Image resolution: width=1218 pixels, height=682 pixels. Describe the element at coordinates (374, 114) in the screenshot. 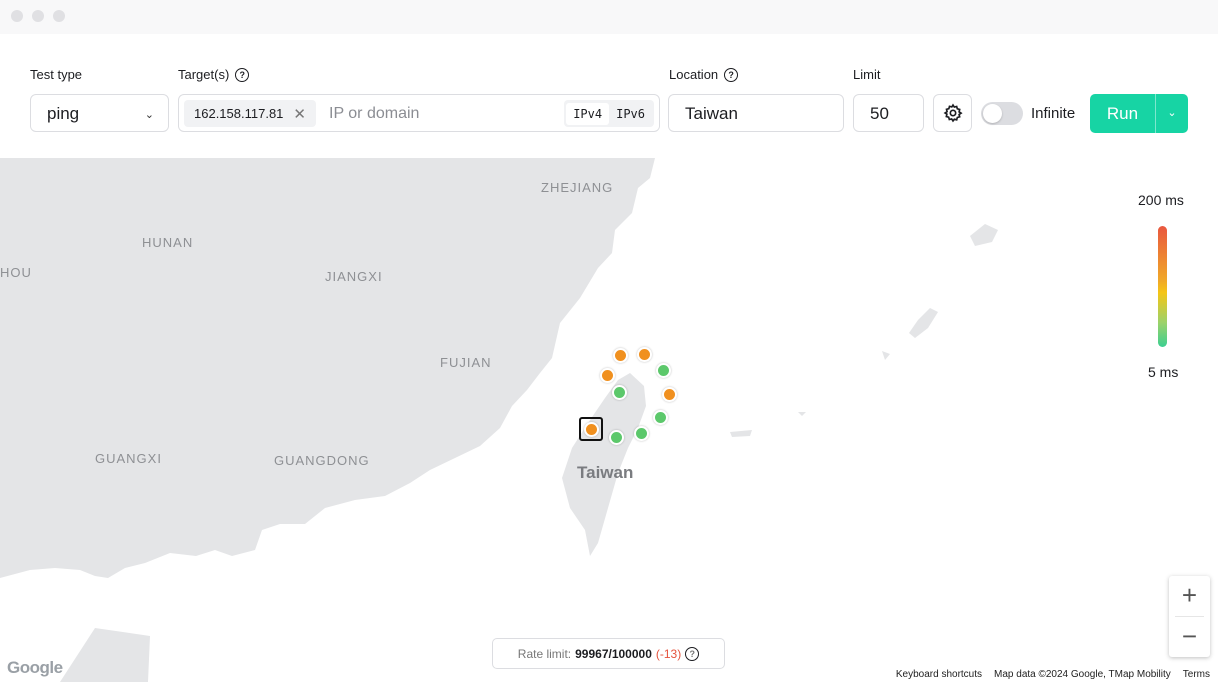

I see `target-input: IP or domain` at that location.